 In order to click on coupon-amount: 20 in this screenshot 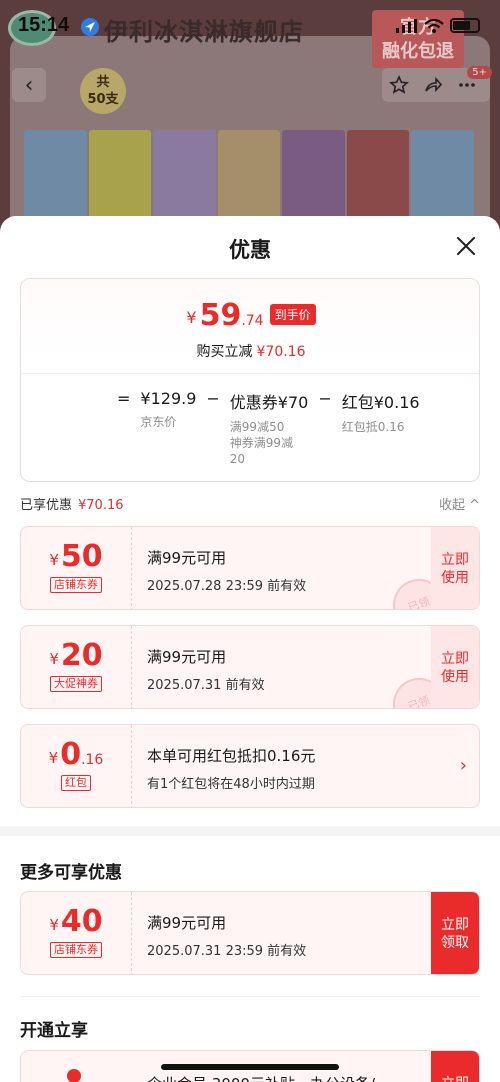, I will do `click(81, 655)`.